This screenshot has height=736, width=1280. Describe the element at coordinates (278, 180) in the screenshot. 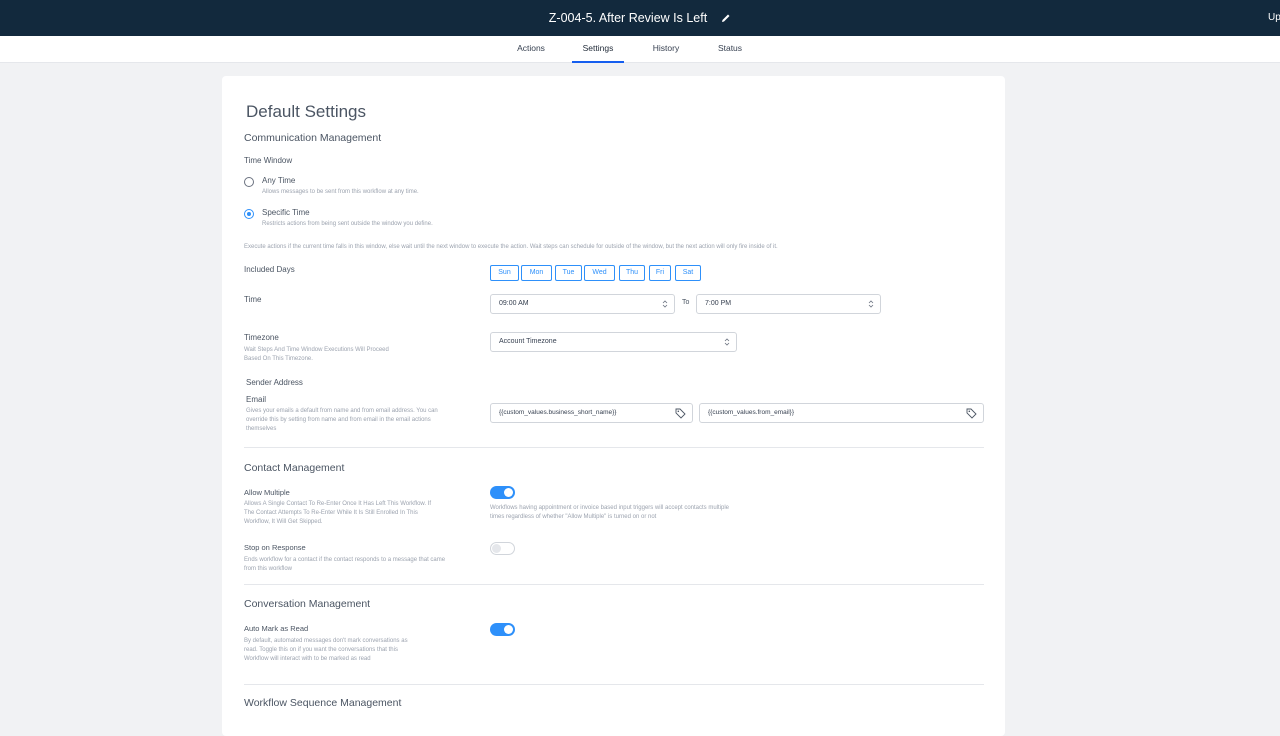

I see `any-time-label: Any Time` at that location.